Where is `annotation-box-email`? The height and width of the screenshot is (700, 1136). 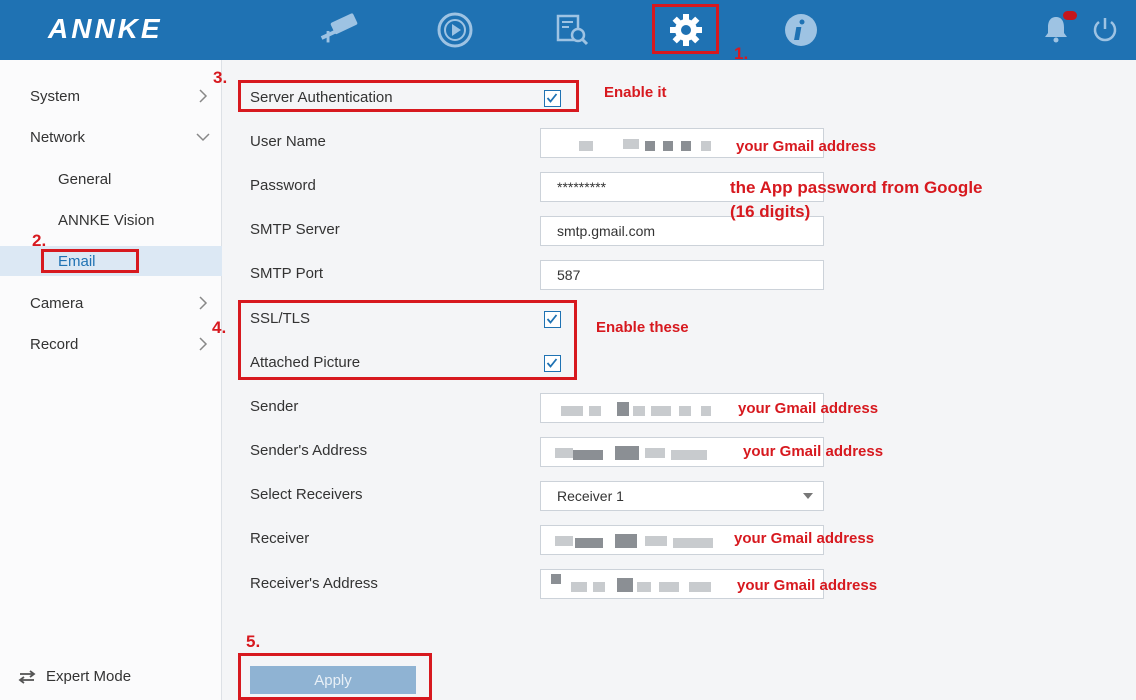
annotation-box-email is located at coordinates (90, 261).